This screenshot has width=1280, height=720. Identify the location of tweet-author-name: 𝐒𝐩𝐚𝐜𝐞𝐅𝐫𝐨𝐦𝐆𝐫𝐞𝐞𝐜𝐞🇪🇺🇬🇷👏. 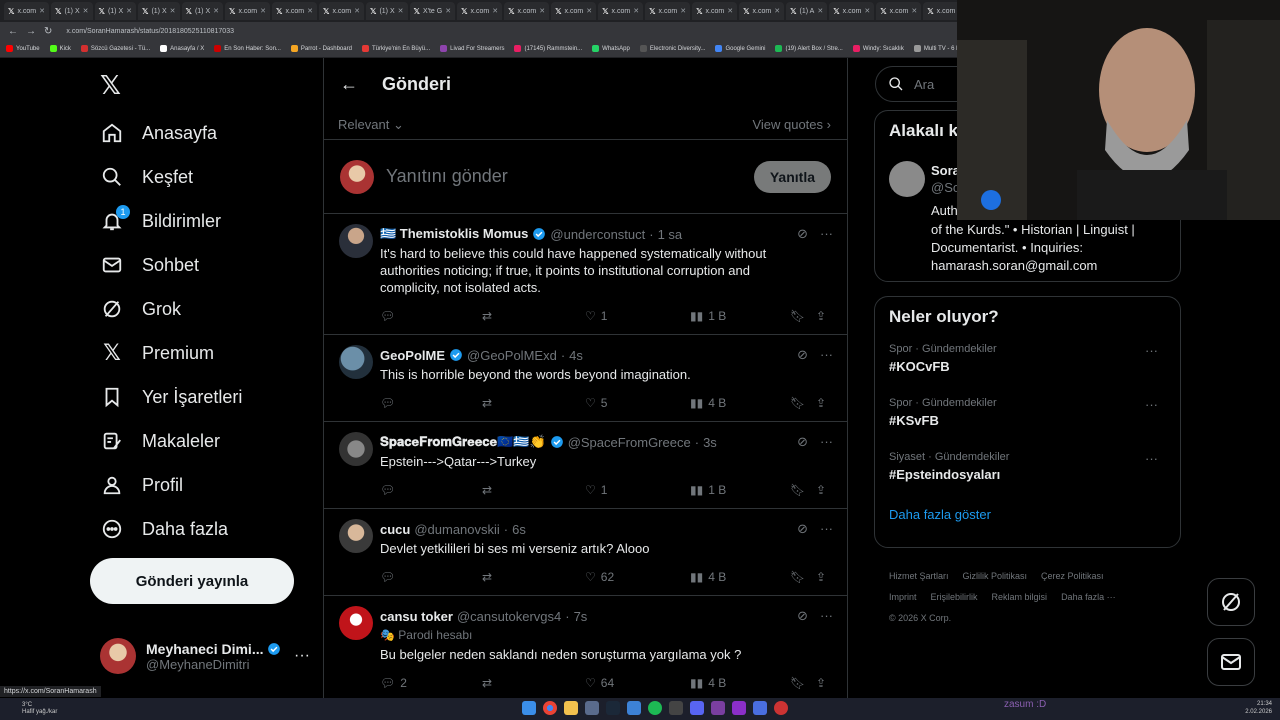
(463, 442).